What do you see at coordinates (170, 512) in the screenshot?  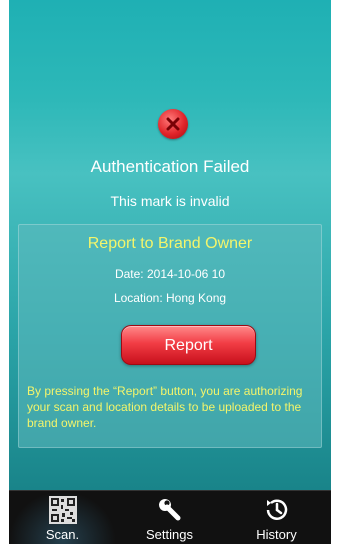 I see `wrench-icon` at bounding box center [170, 512].